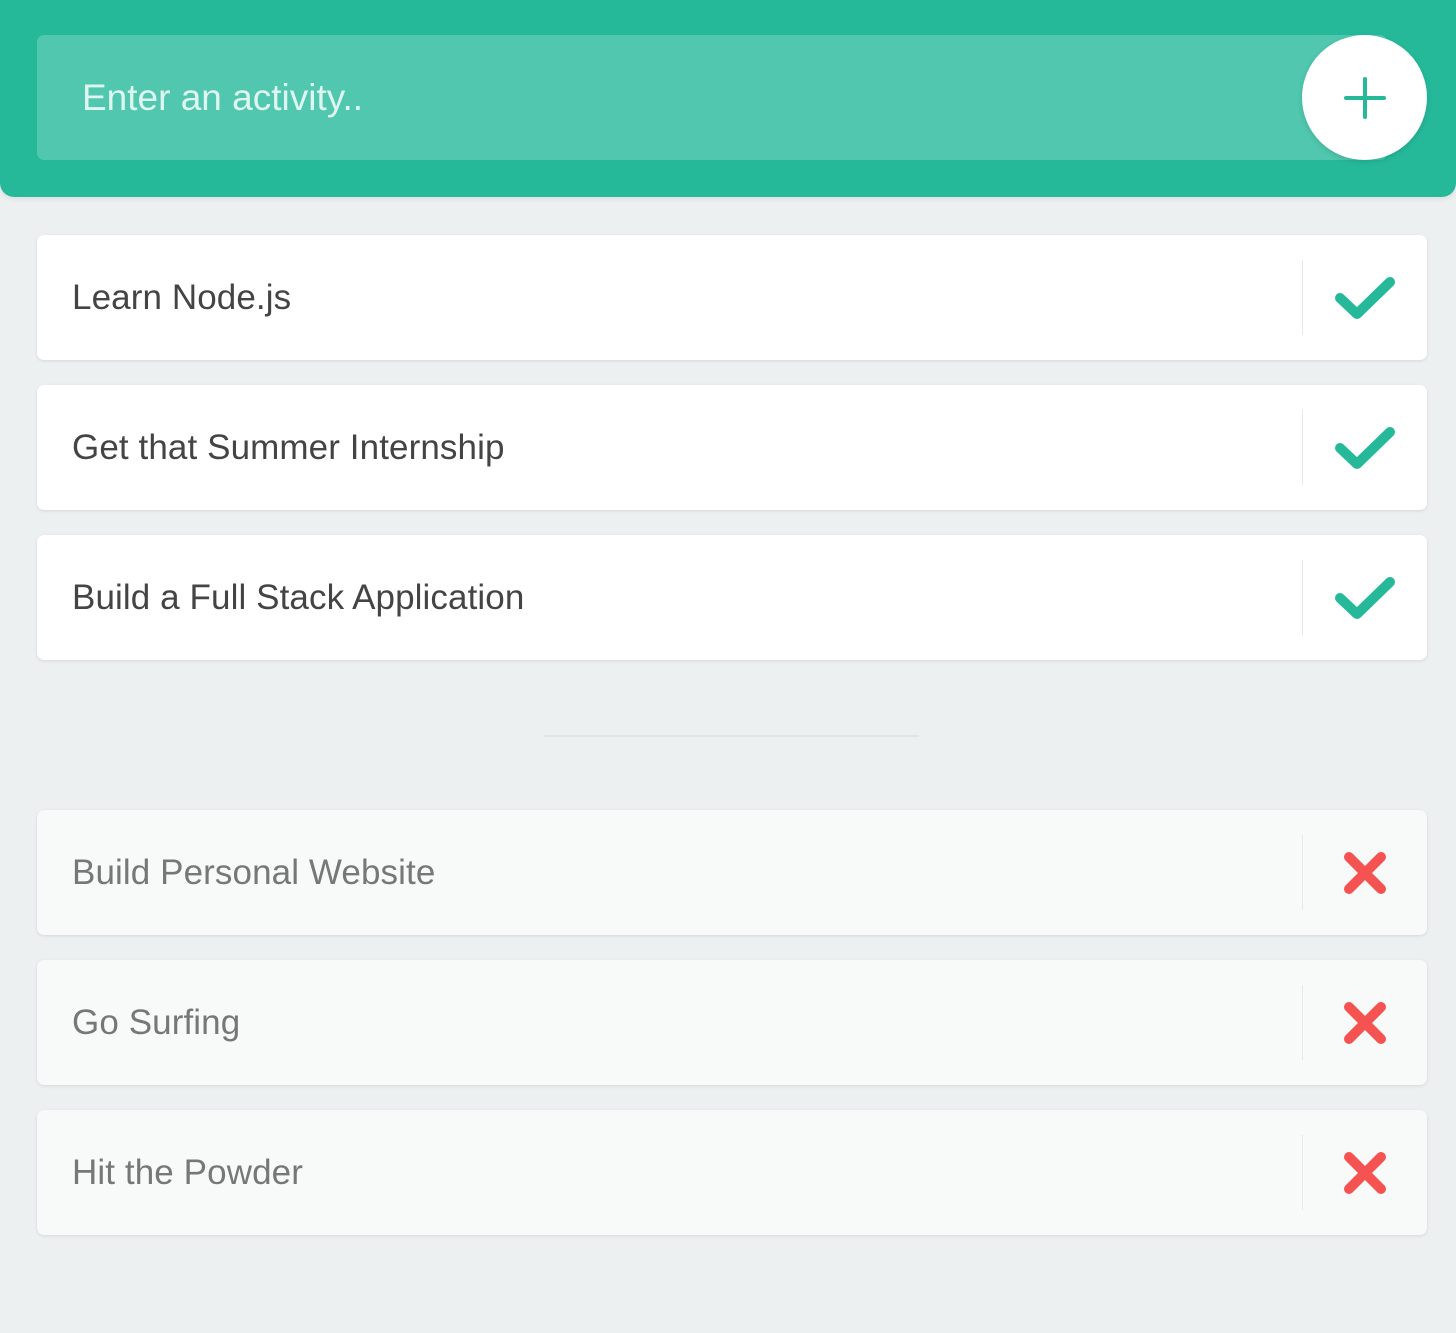 This screenshot has width=1456, height=1333. What do you see at coordinates (732, 597) in the screenshot?
I see `todo-item: Build a Full Stack Application` at bounding box center [732, 597].